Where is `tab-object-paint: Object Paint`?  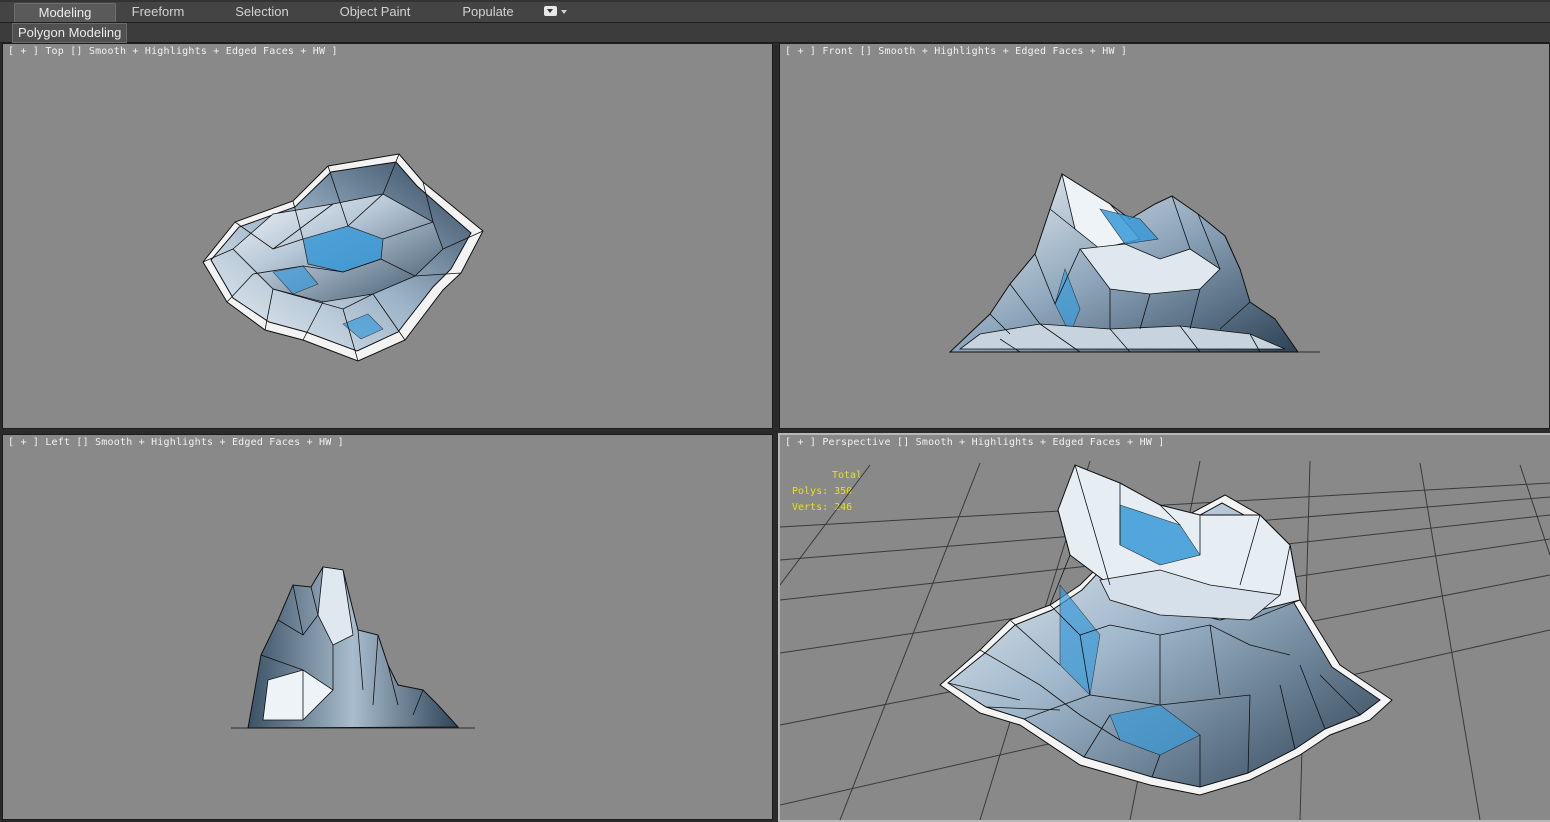
tab-object-paint: Object Paint is located at coordinates (375, 12).